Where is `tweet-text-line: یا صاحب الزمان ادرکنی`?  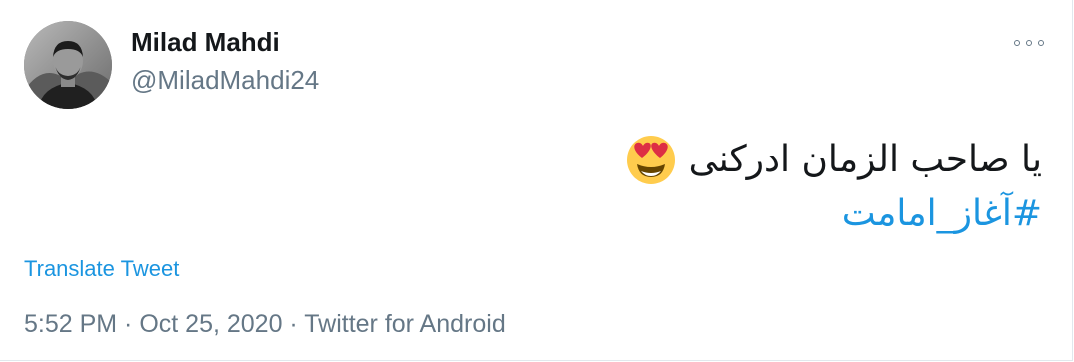
tweet-text-line: یا صاحب الزمان ادرکنی is located at coordinates (833, 159).